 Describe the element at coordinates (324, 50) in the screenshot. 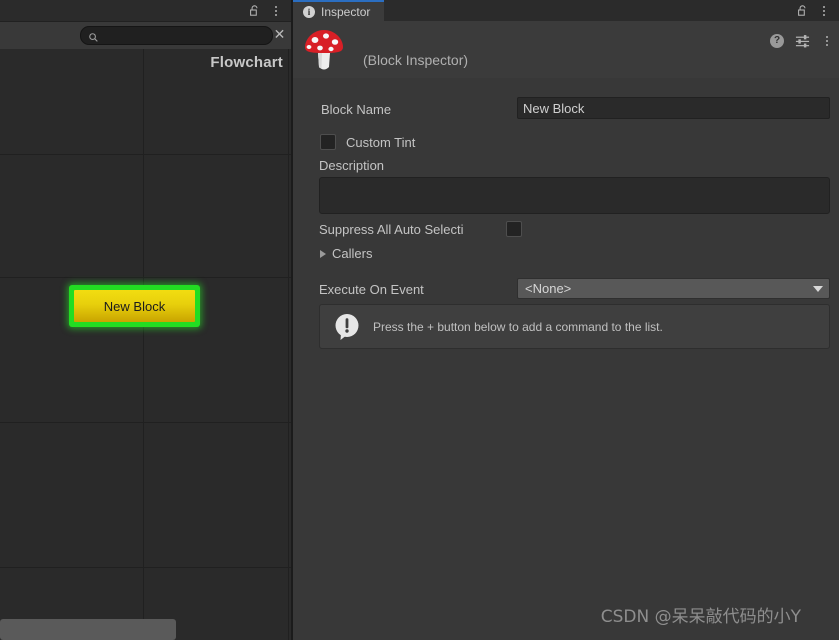

I see `mushroom-icon` at that location.